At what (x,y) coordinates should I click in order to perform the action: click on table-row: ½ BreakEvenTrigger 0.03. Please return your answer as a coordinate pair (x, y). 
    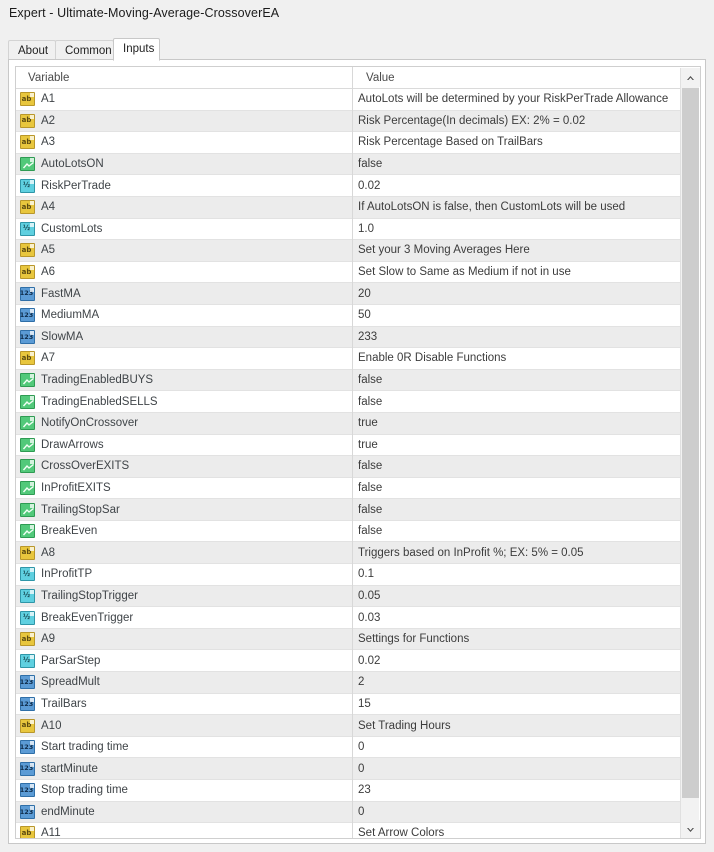
    Looking at the image, I should click on (348, 618).